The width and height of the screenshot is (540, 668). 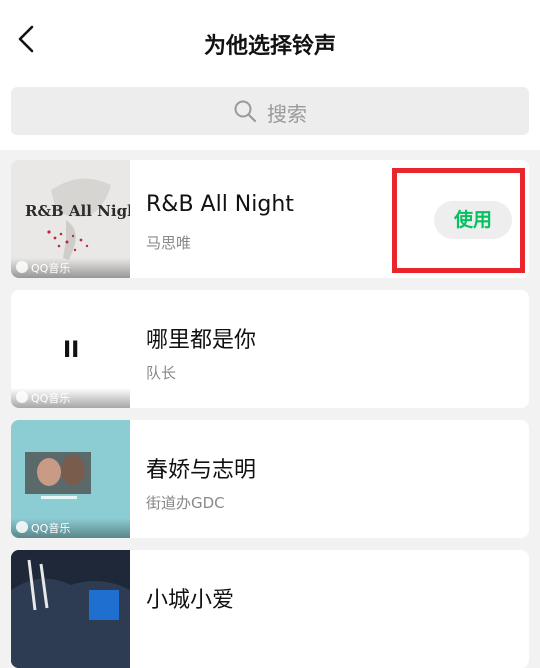 I want to click on search-area: 搜索, so click(x=270, y=111).